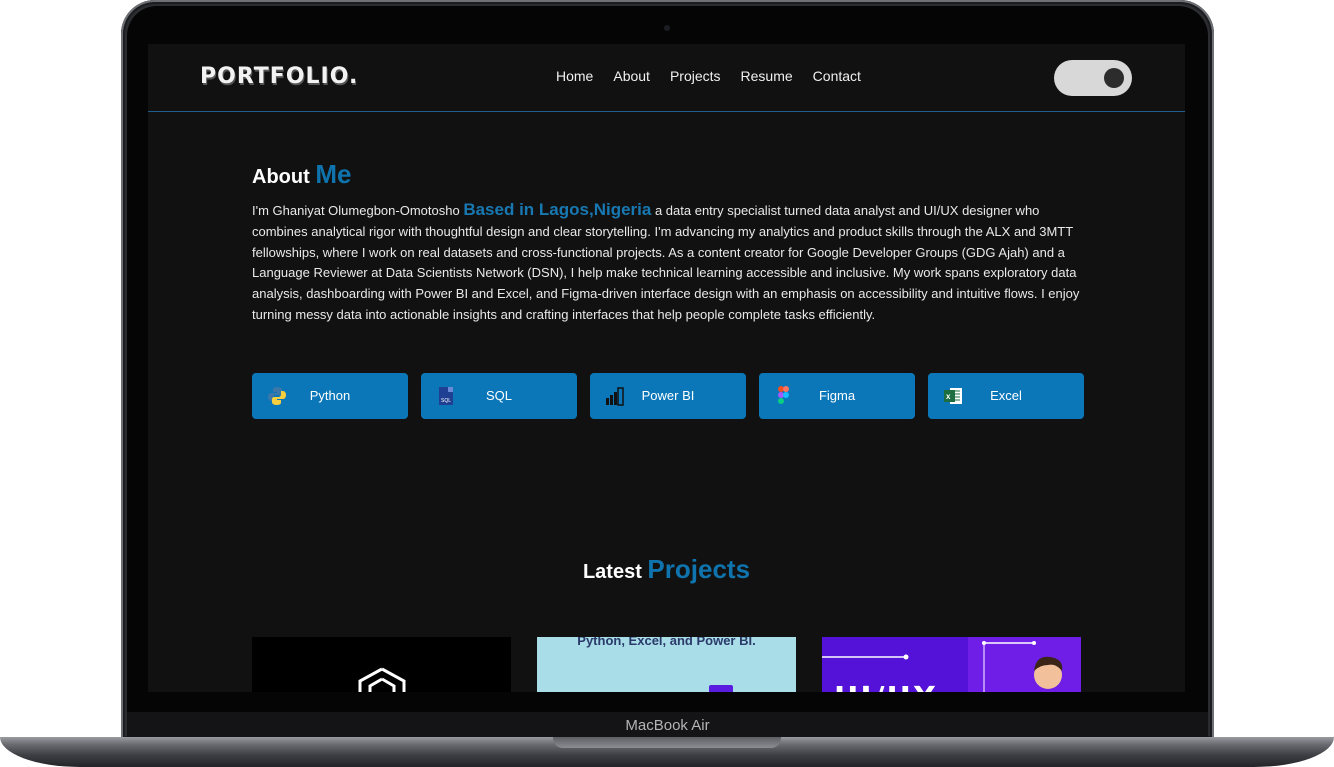  Describe the element at coordinates (631, 76) in the screenshot. I see `nav-about: About` at that location.